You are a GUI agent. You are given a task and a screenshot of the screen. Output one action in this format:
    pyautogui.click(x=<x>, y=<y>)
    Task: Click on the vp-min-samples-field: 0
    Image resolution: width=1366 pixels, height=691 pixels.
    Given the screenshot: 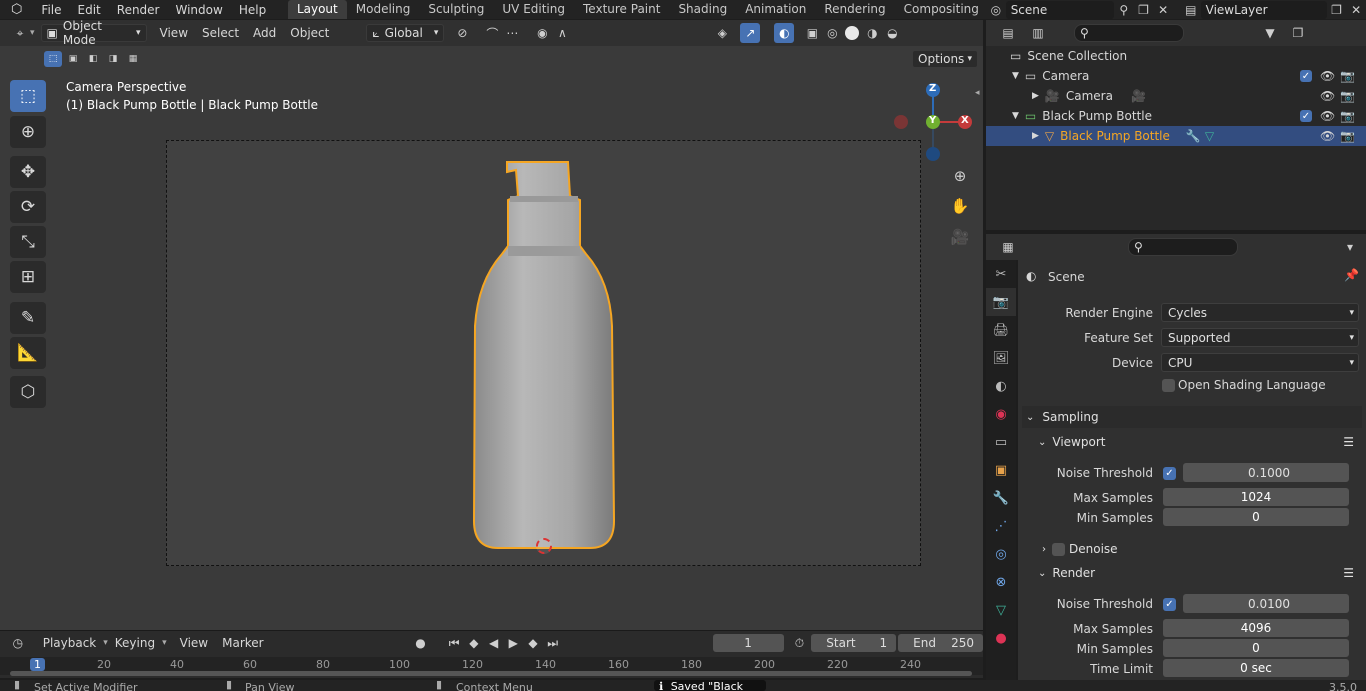 What is the action you would take?
    pyautogui.click(x=1256, y=517)
    